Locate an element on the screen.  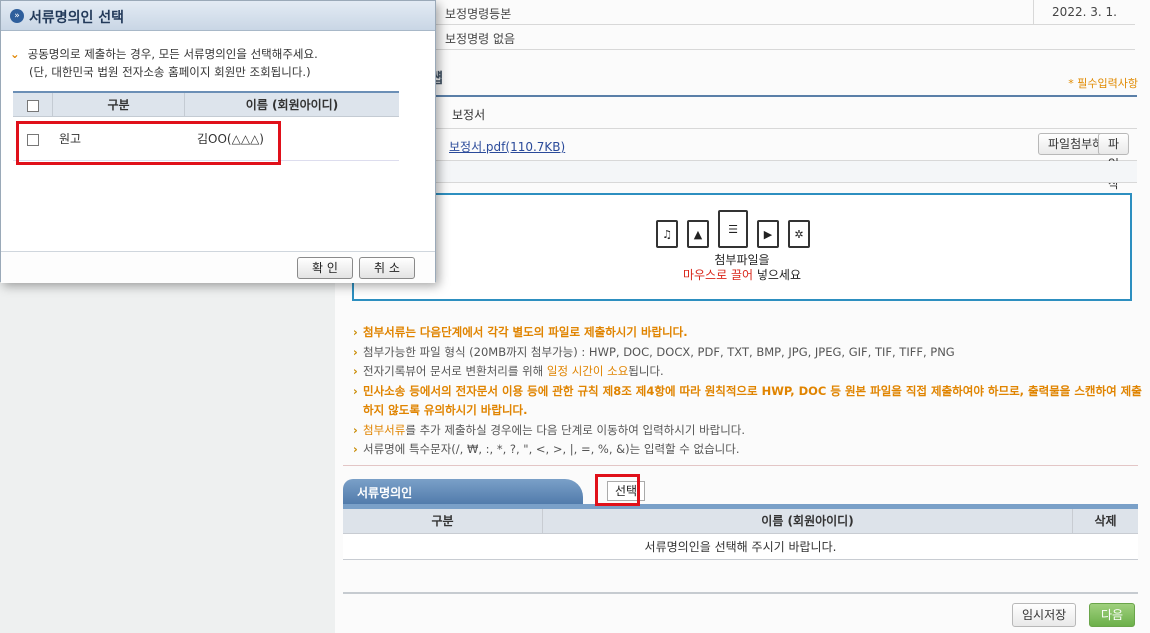
temp-save-button: 임시저장 is located at coordinates (1044, 615).